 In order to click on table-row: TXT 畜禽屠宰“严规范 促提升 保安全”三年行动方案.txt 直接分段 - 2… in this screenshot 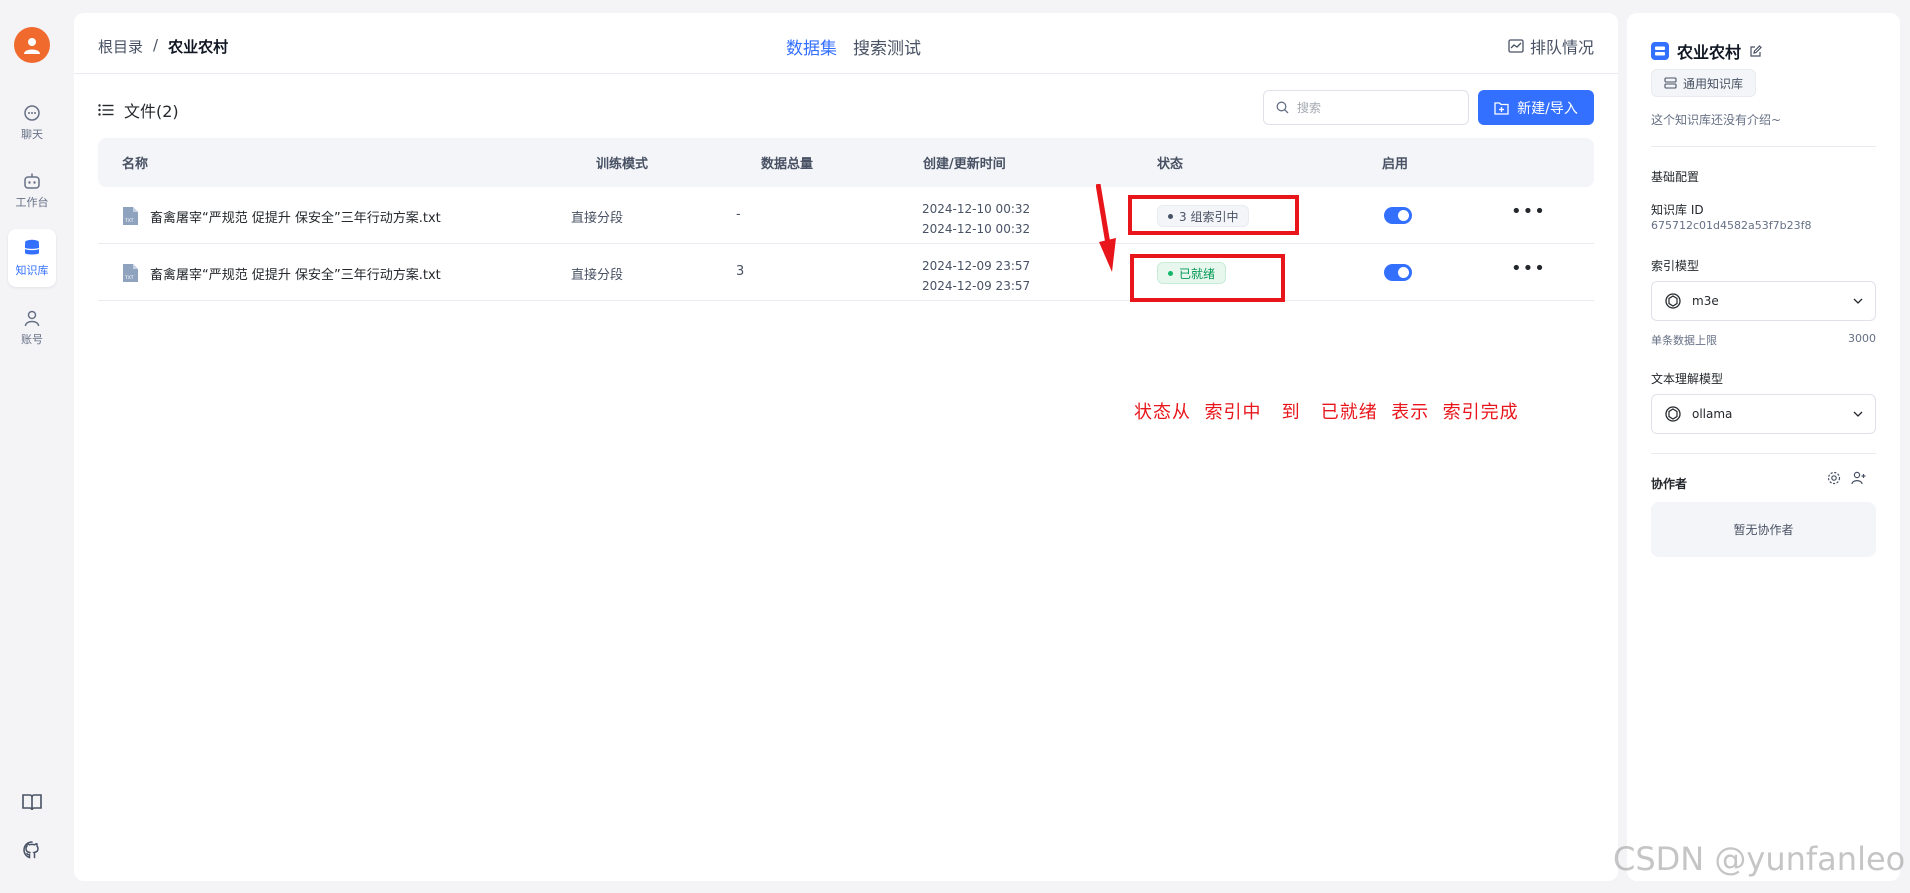, I will do `click(846, 215)`.